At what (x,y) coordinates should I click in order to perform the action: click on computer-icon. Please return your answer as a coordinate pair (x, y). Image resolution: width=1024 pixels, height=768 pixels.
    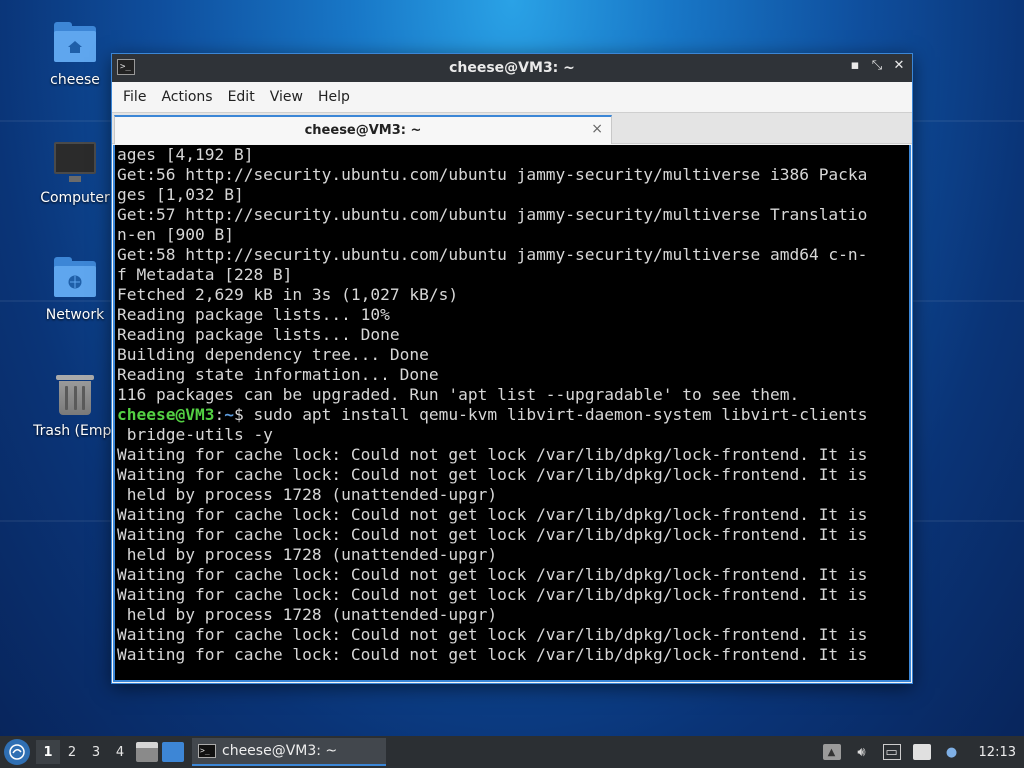
    Looking at the image, I should click on (75, 162).